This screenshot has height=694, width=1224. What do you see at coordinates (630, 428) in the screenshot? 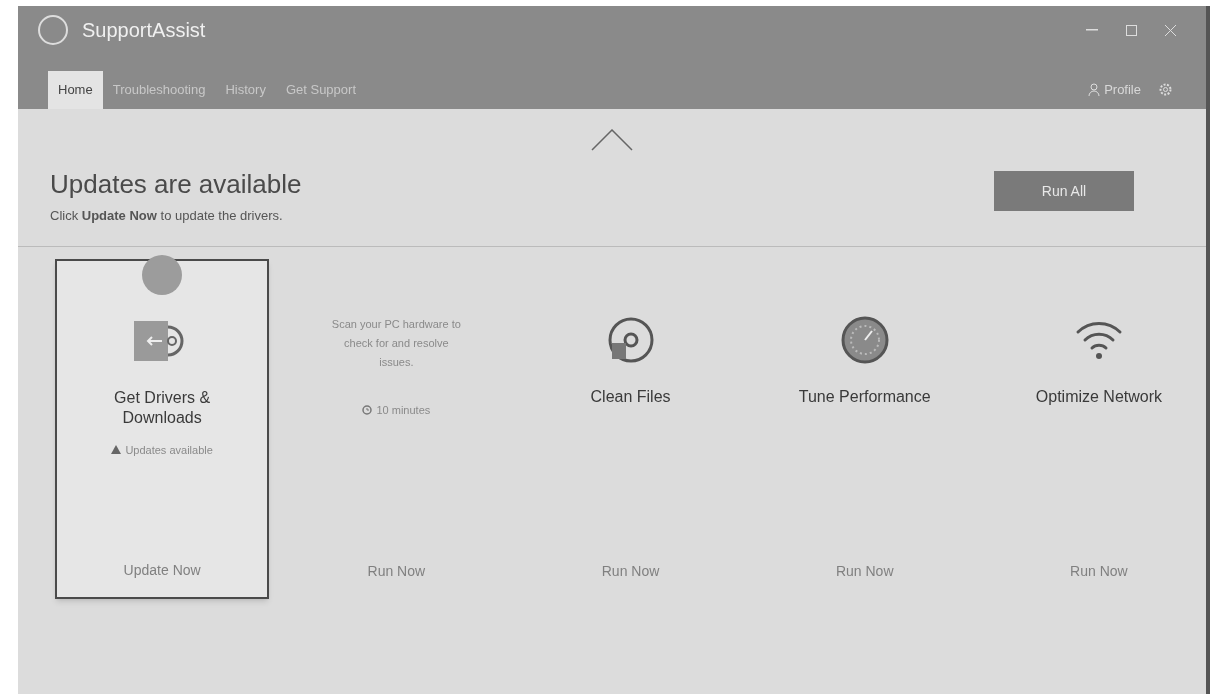
I see `feature-card: Clean Files Run Now` at bounding box center [630, 428].